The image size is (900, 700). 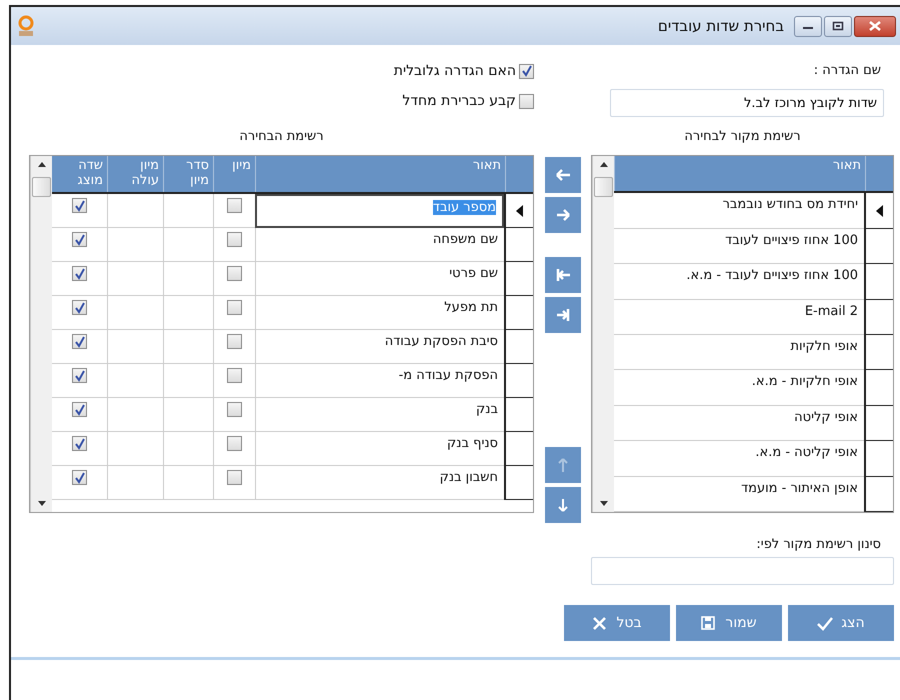 I want to click on table-cell: שם משפחה, so click(x=379, y=245).